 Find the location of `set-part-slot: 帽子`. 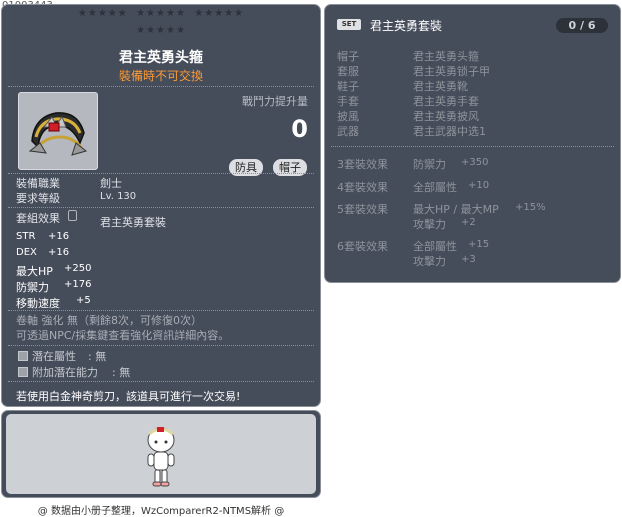

set-part-slot: 帽子 is located at coordinates (348, 56).